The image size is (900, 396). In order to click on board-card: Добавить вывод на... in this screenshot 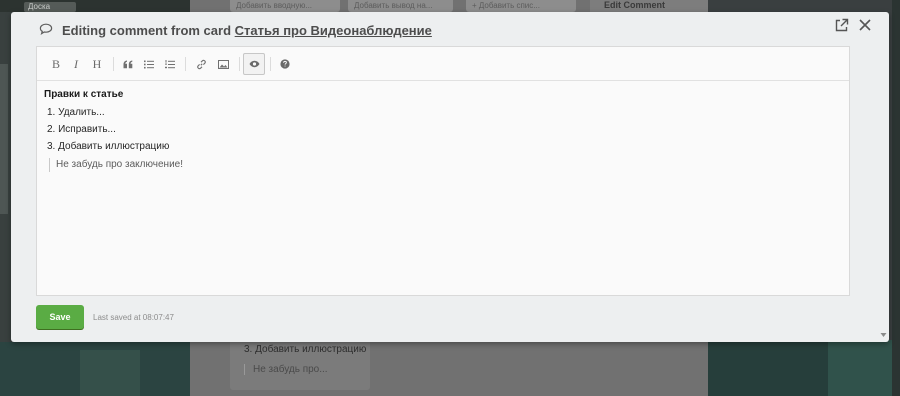, I will do `click(400, 6)`.